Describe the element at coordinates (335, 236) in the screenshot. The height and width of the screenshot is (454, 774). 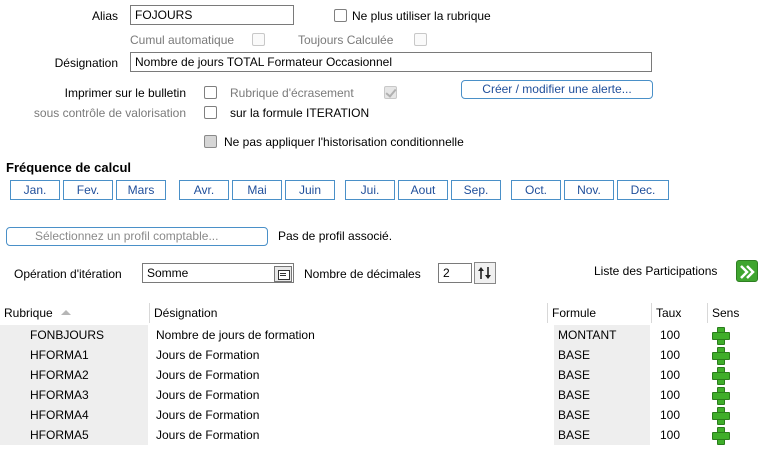
I see `profil-status: Pas de profil associé.` at that location.